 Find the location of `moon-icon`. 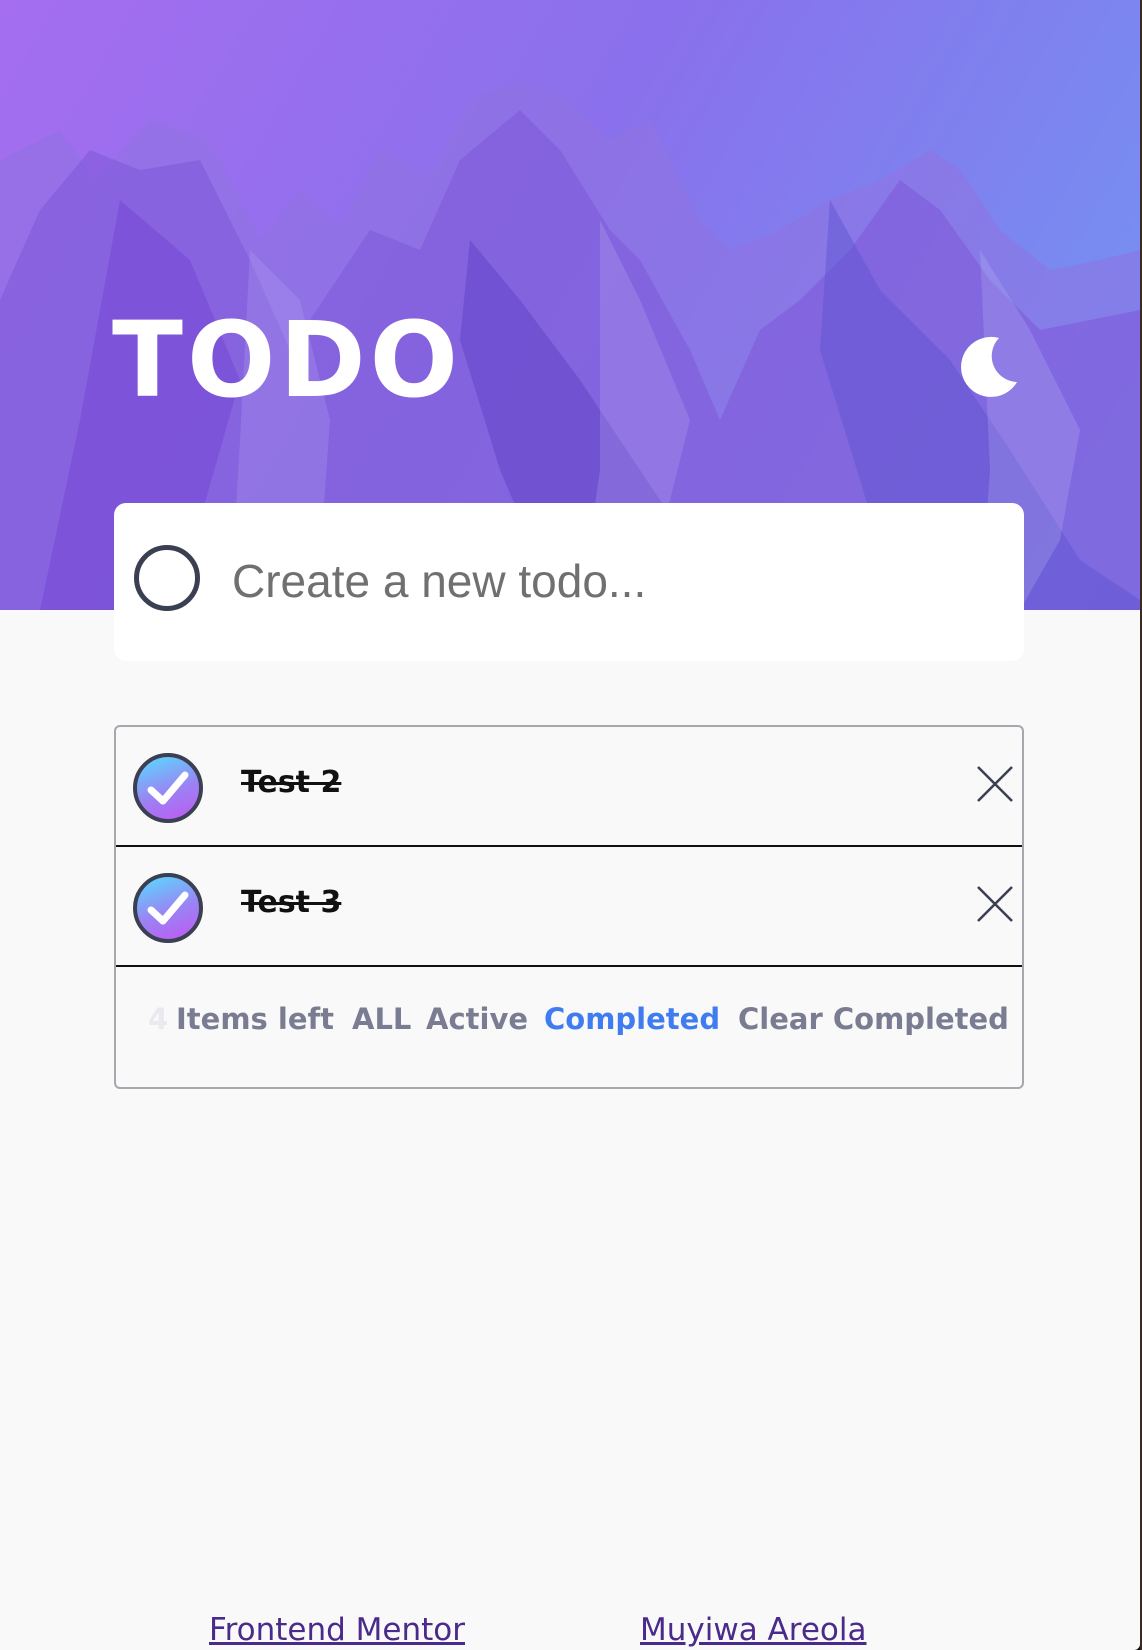

moon-icon is located at coordinates (989, 366).